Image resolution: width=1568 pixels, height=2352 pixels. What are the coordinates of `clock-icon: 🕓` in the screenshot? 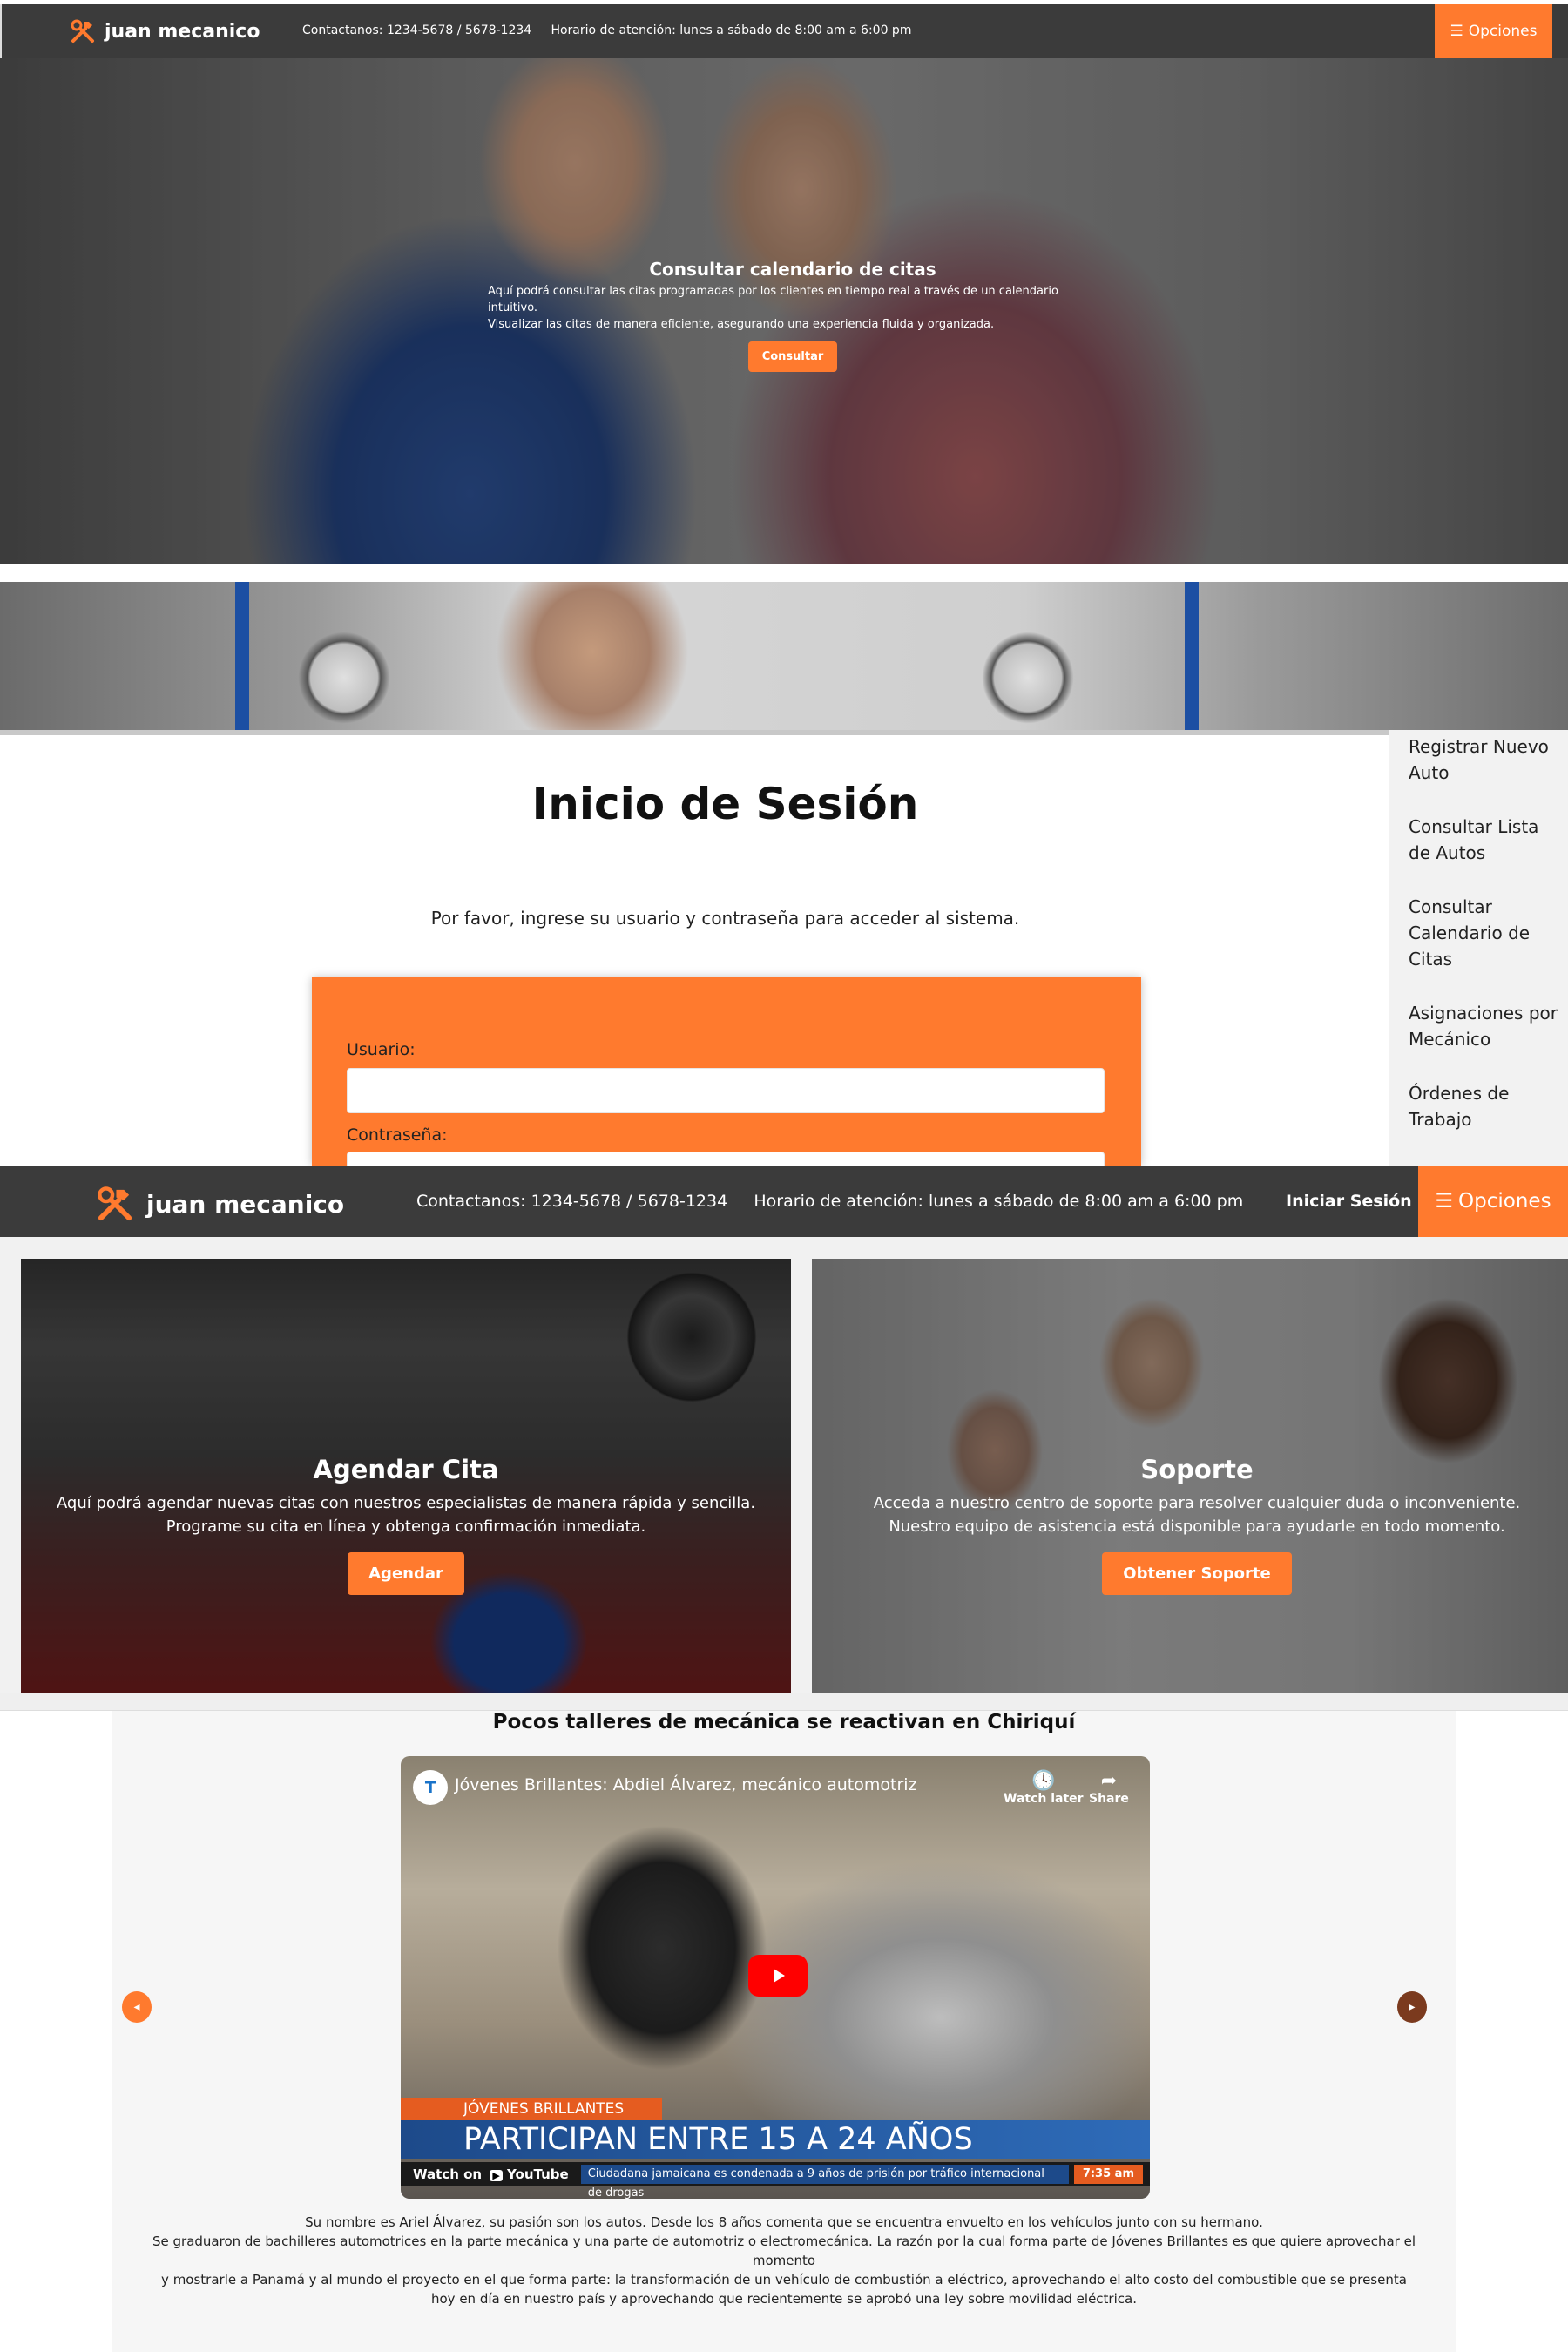 It's located at (1044, 1781).